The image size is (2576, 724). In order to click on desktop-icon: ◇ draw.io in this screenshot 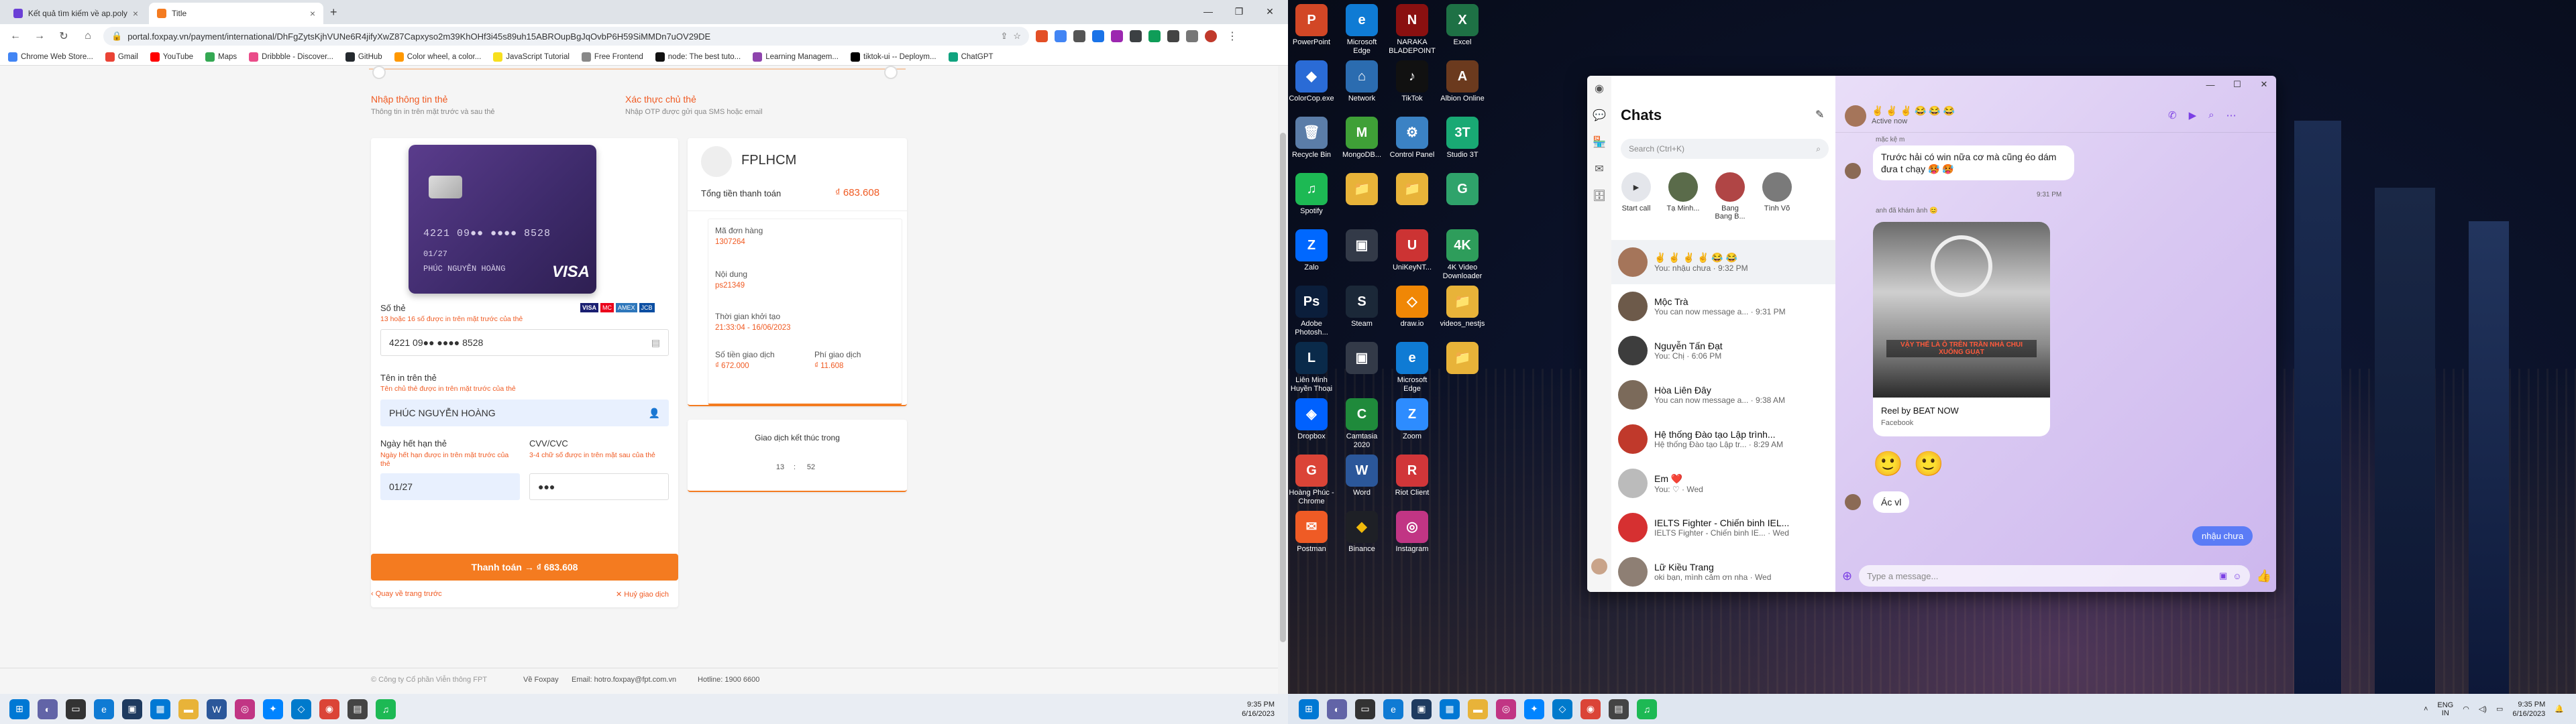, I will do `click(1412, 314)`.